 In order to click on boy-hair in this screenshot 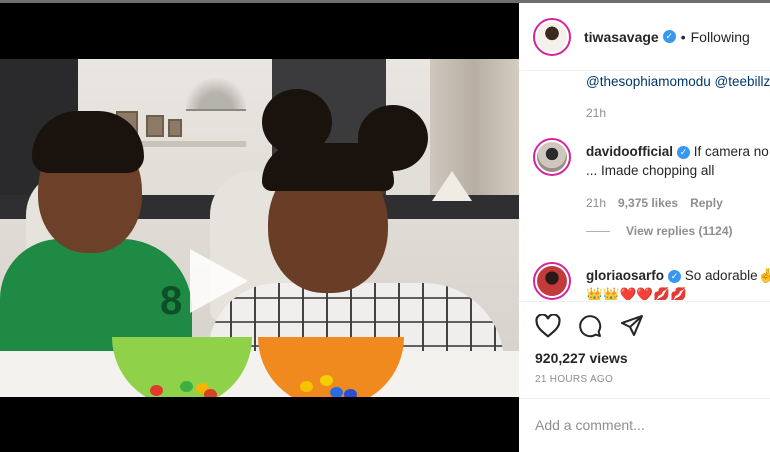, I will do `click(88, 142)`.